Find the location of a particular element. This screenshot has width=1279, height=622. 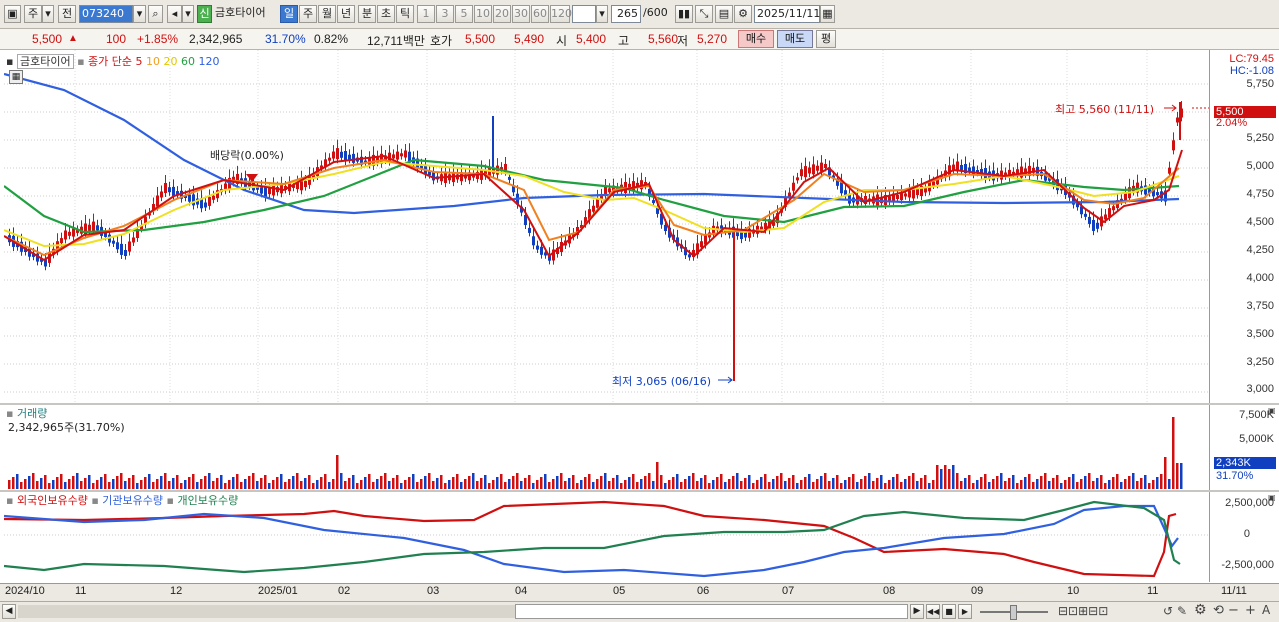

period-tick-button: 틱 is located at coordinates (405, 14).